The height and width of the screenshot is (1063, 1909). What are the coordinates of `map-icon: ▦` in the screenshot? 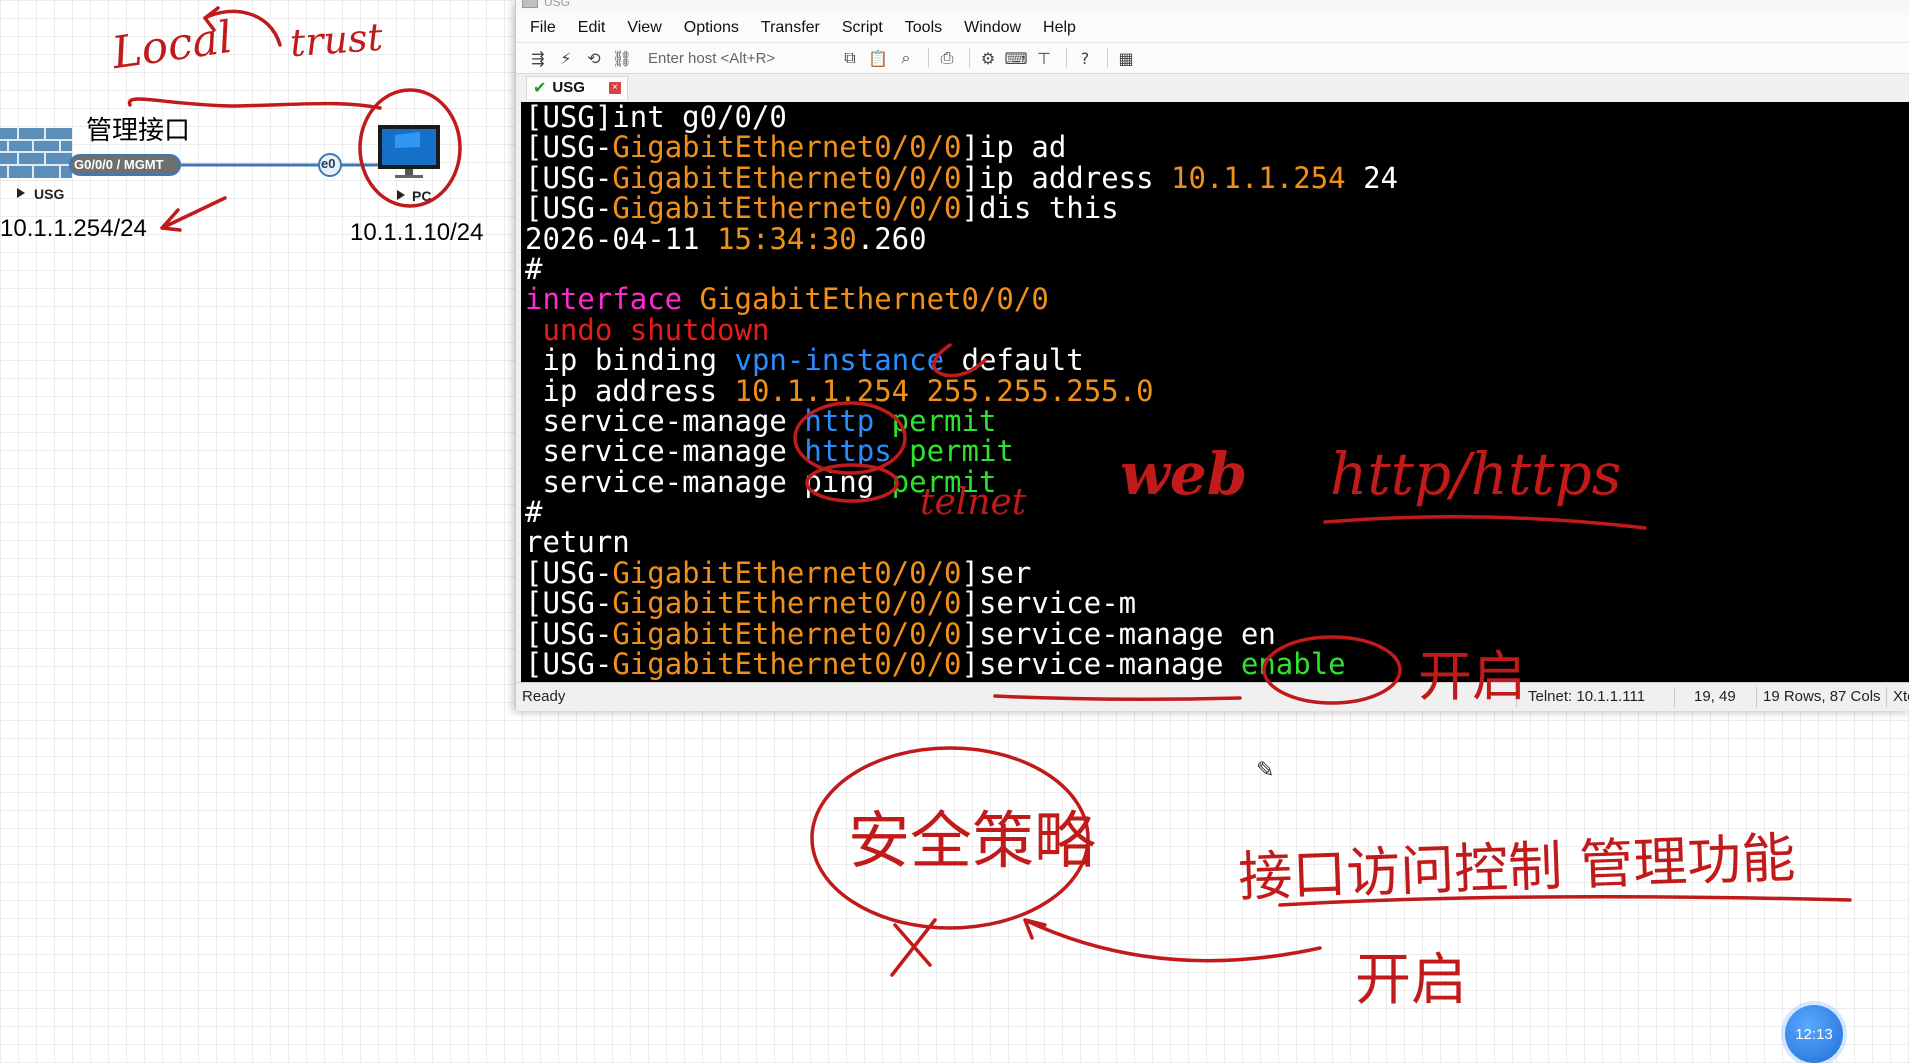 It's located at (1126, 58).